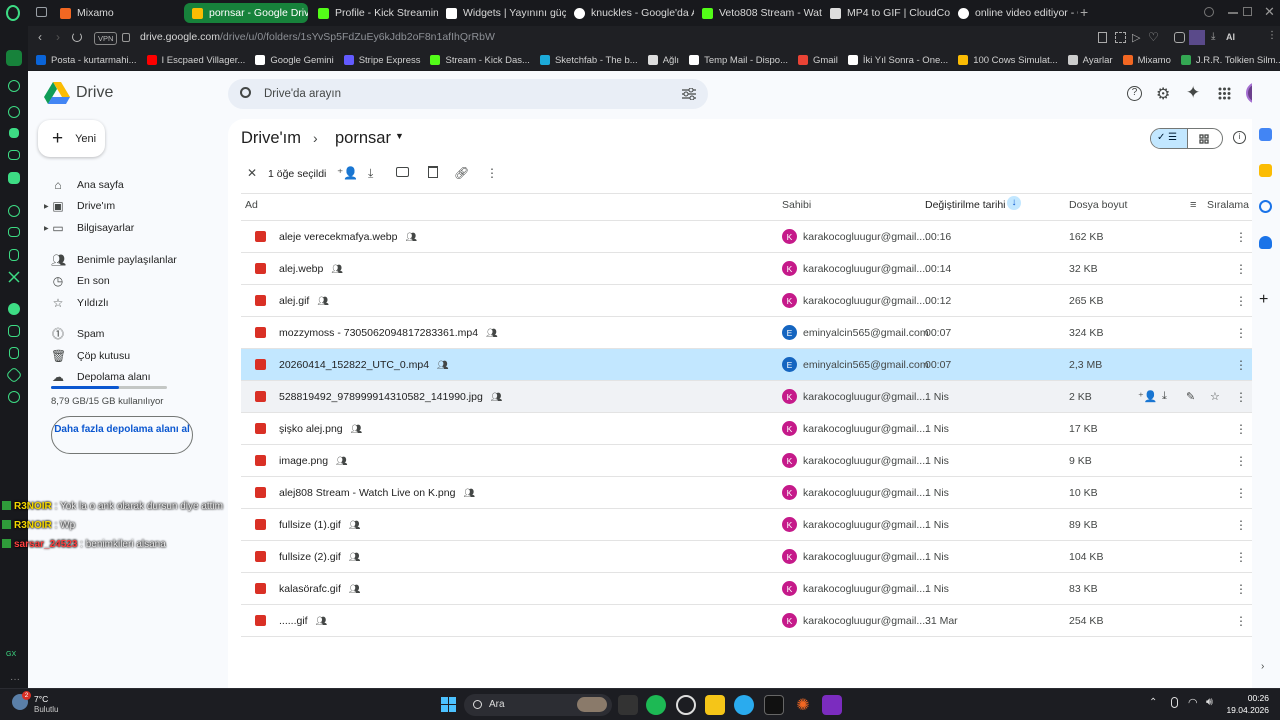 The width and height of the screenshot is (1280, 720). I want to click on file-name: aleje verecekmafya.webp 👥︎, so click(348, 237).